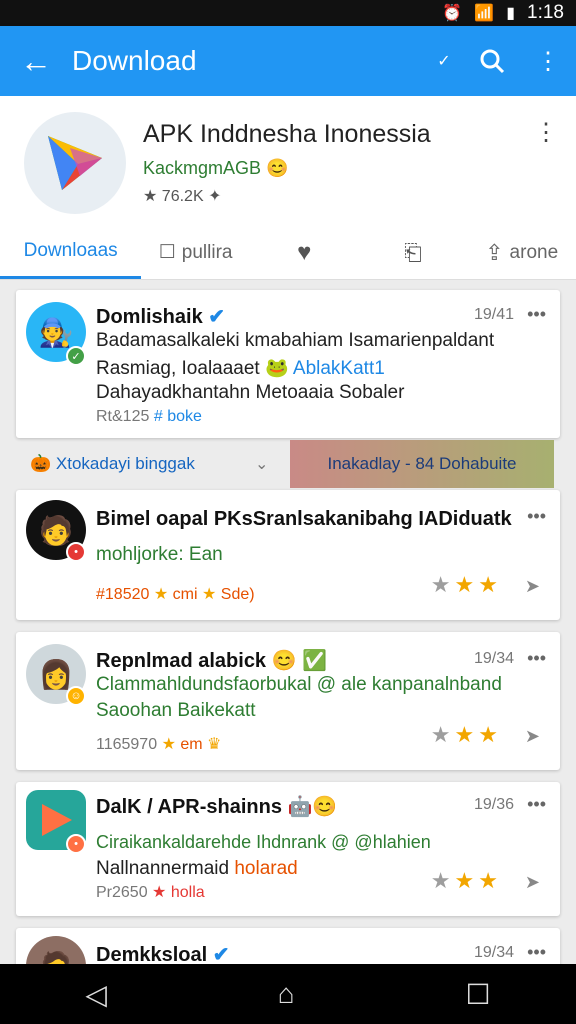 The width and height of the screenshot is (576, 1024). What do you see at coordinates (123, 416) in the screenshot?
I see `meta-count: Rt&125` at bounding box center [123, 416].